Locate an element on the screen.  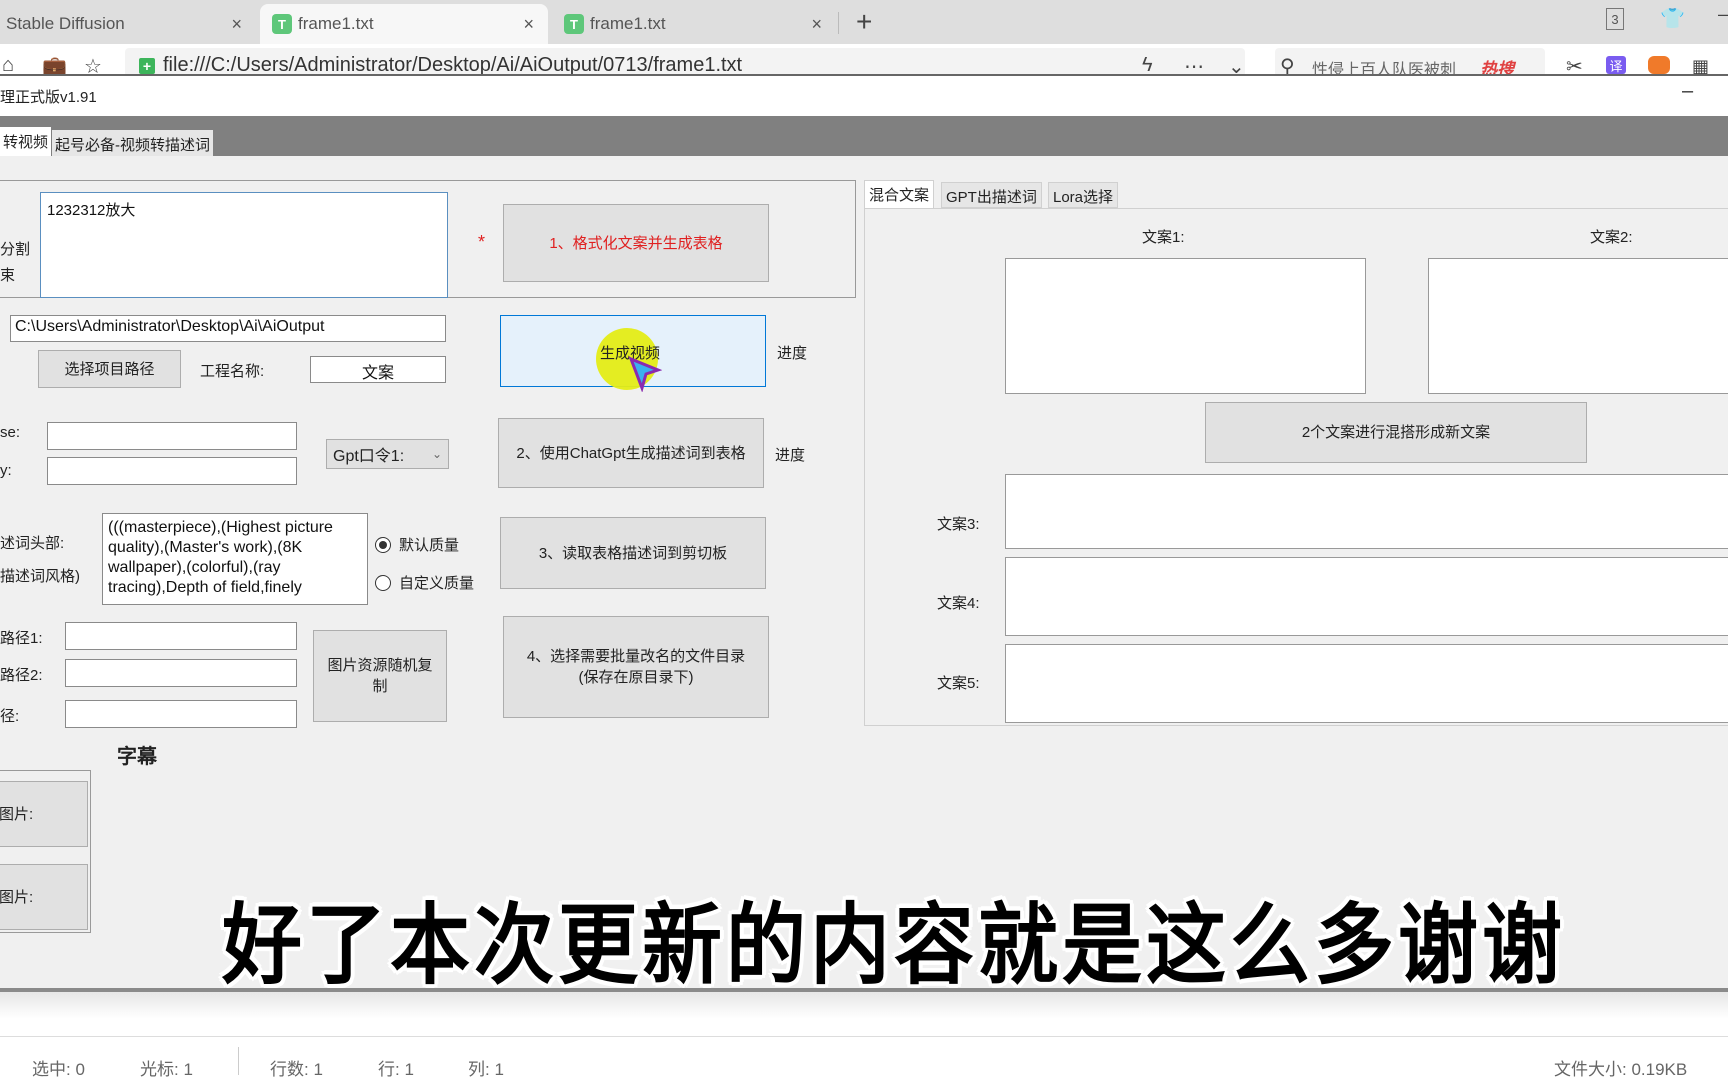
batch-rename-line2: (保存在原目录下) is located at coordinates (636, 677).